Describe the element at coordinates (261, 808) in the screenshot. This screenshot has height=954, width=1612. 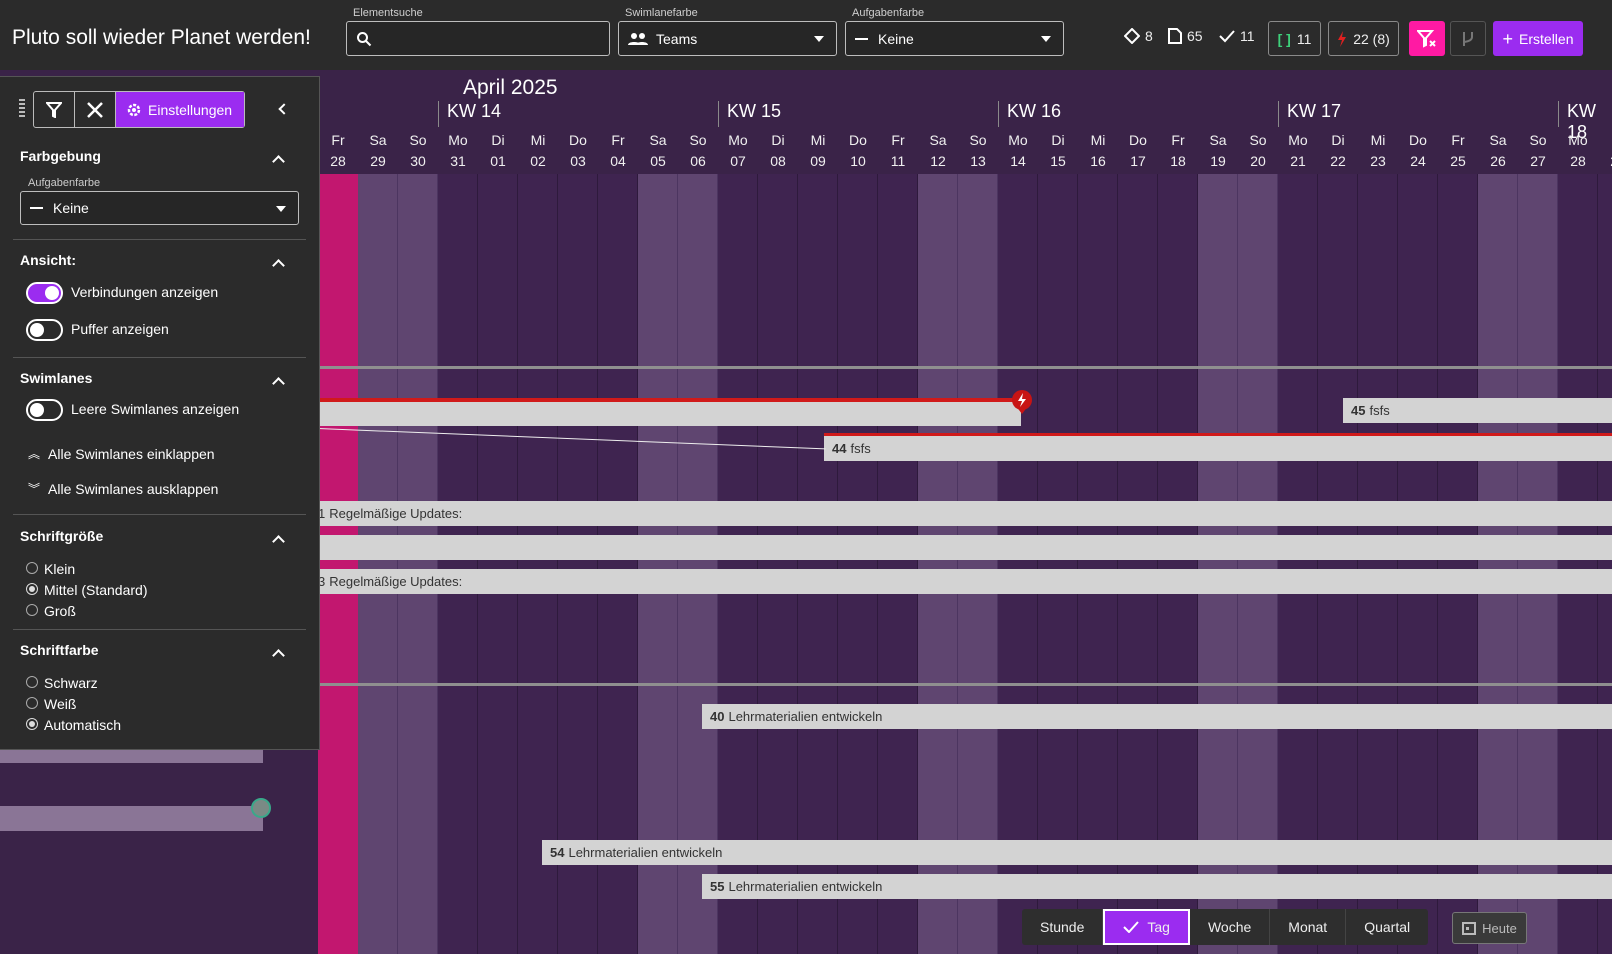
I see `check-marker-icon` at that location.